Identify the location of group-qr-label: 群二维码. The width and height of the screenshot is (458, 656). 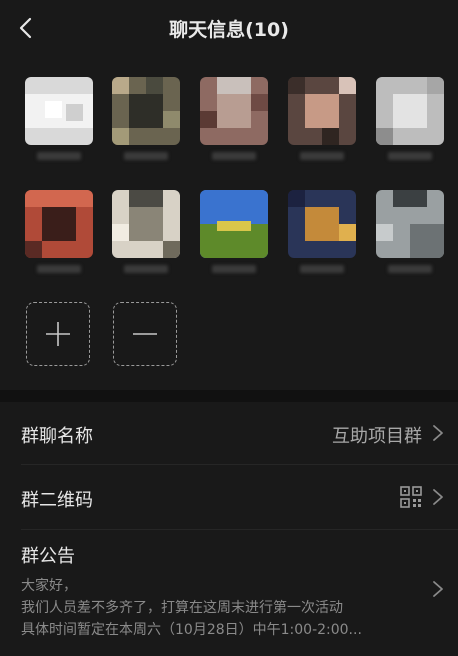
(57, 500).